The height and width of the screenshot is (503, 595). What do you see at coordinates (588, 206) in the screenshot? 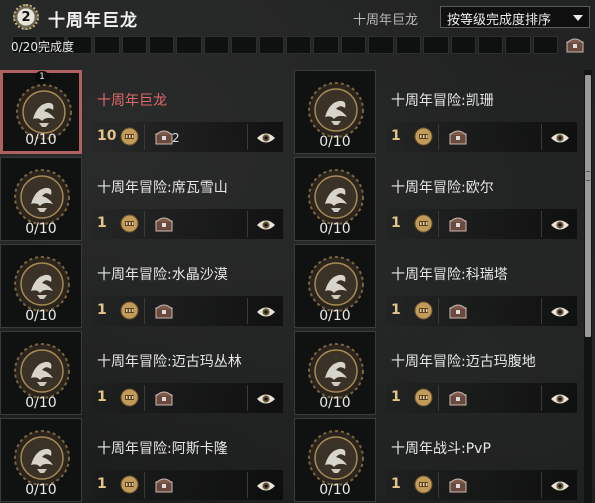
I see `scrollbar-thumb` at bounding box center [588, 206].